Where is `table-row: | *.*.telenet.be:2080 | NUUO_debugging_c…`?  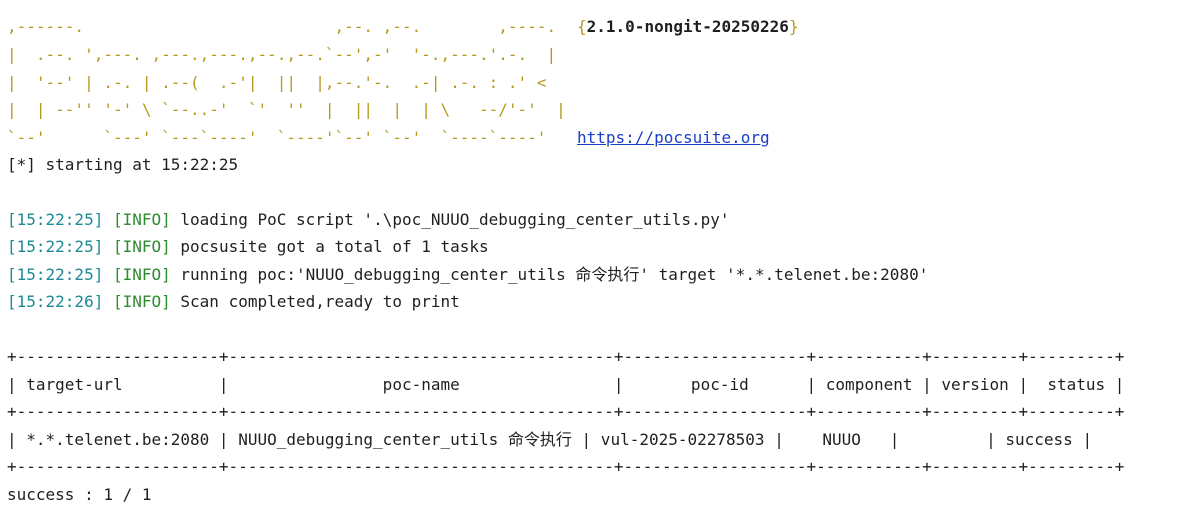
table-row: | *.*.telenet.be:2080 | NUUO_debugging_c… is located at coordinates (550, 439).